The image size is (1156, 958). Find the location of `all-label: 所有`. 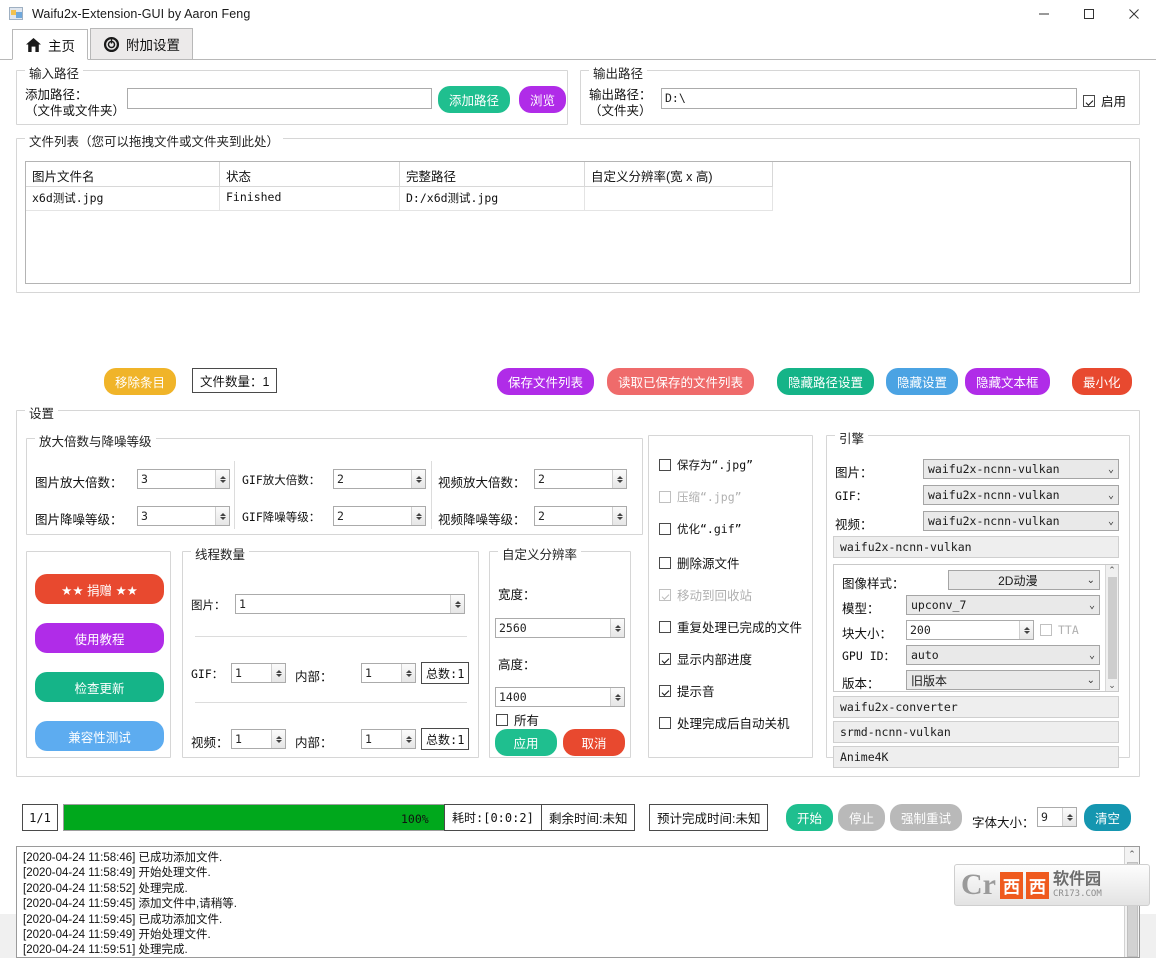

all-label: 所有 is located at coordinates (527, 721).